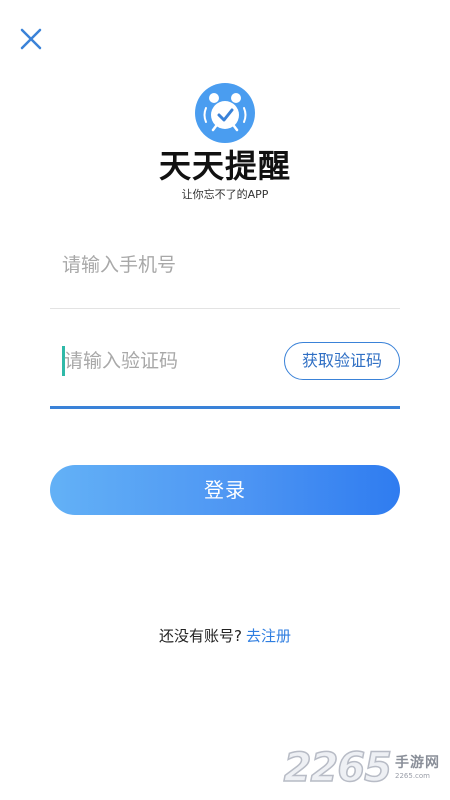 The height and width of the screenshot is (800, 450). What do you see at coordinates (412, 776) in the screenshot?
I see `watermark-subtext: 2265.com` at bounding box center [412, 776].